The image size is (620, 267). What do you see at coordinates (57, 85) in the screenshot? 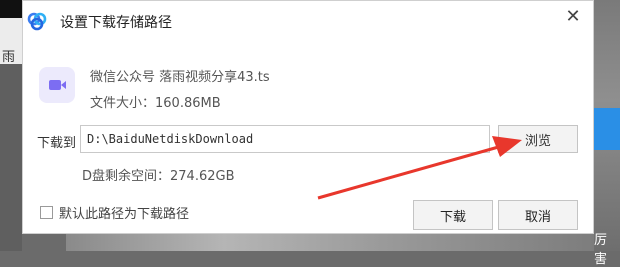
I see `video-file-icon` at bounding box center [57, 85].